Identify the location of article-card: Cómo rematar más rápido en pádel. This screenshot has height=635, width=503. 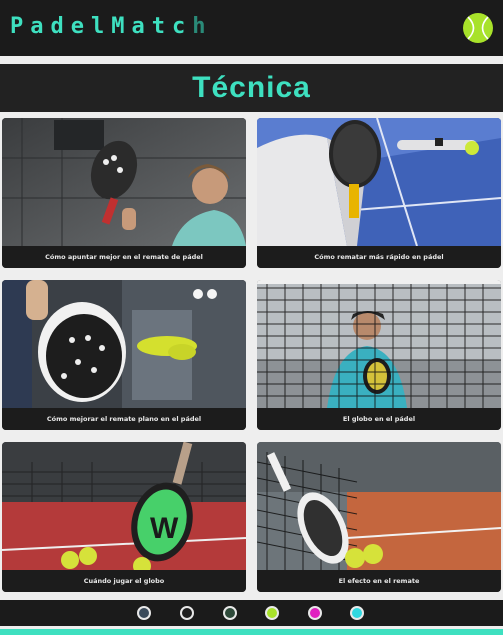
(379, 193).